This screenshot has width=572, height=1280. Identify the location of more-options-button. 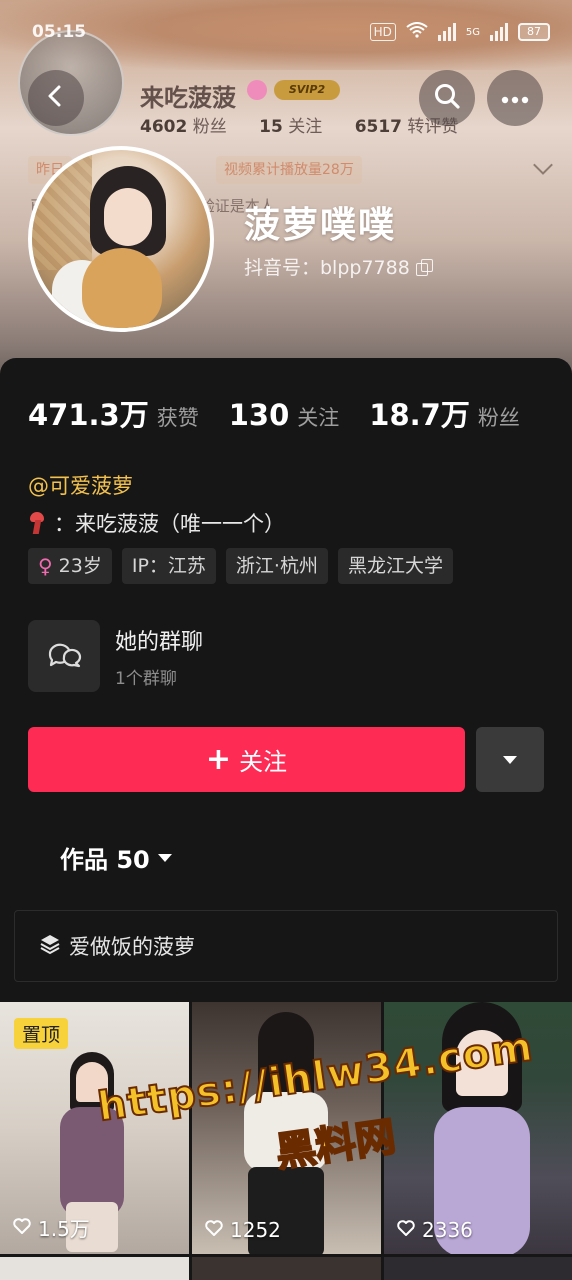
(515, 98).